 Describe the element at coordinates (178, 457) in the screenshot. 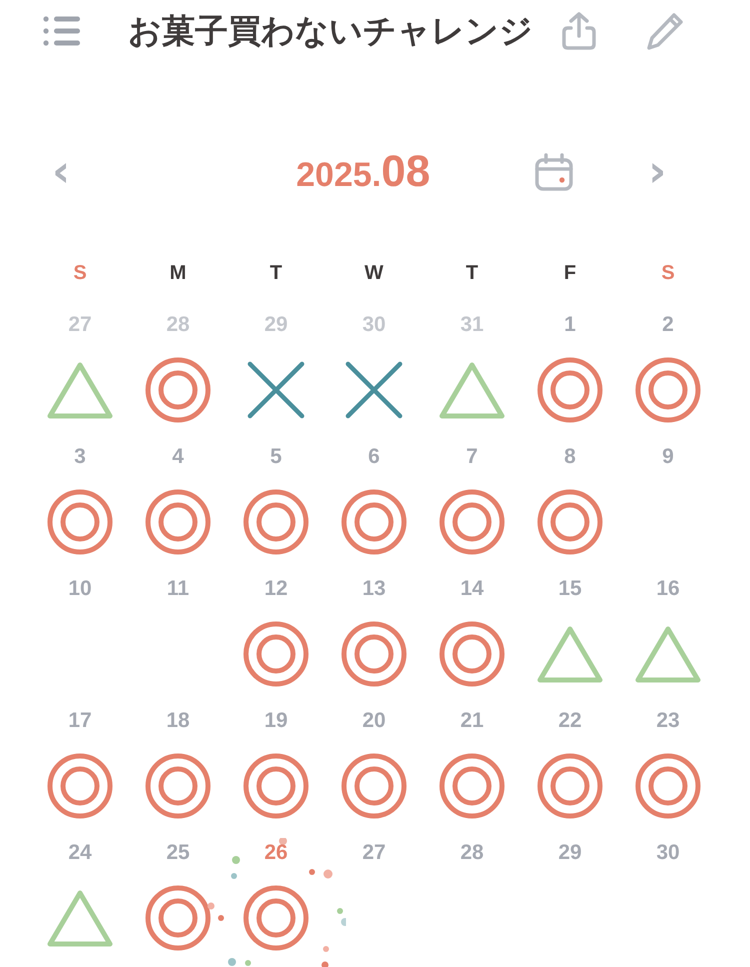

I see `day-number: 4` at that location.